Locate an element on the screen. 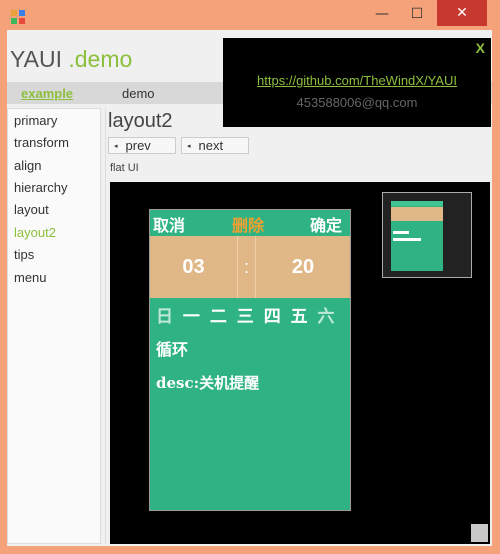 The image size is (500, 554). weekday-mon: 一 is located at coordinates (192, 317).